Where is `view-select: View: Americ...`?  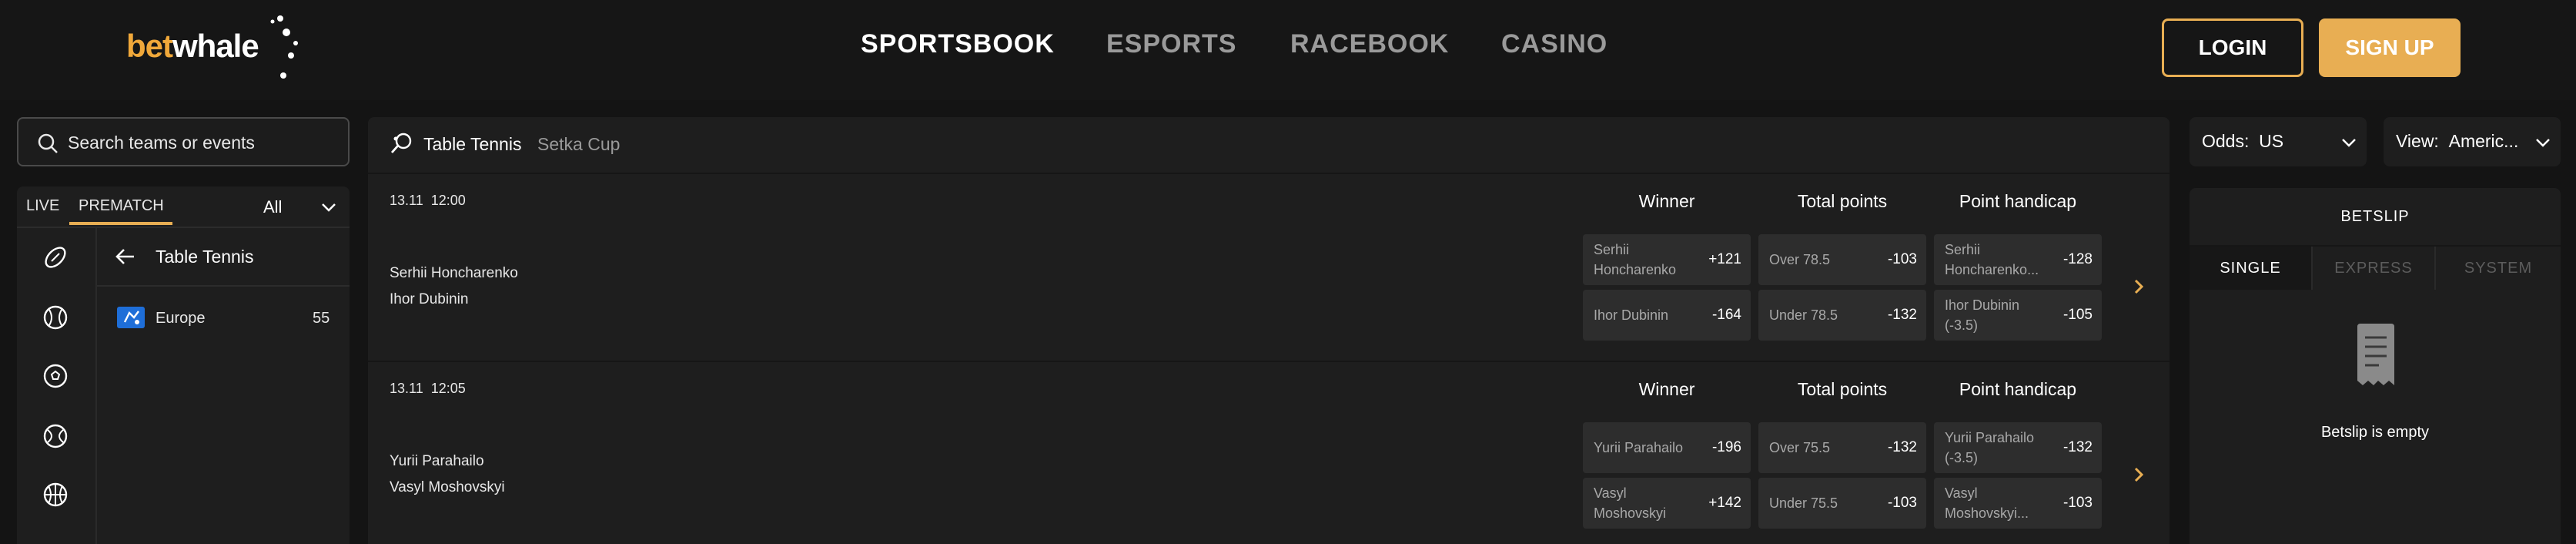
view-select: View: Americ... is located at coordinates (2473, 141).